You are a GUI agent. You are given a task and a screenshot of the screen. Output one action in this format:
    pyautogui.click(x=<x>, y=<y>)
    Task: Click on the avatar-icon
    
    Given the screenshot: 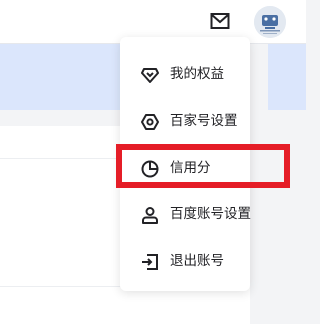 What is the action you would take?
    pyautogui.click(x=270, y=22)
    